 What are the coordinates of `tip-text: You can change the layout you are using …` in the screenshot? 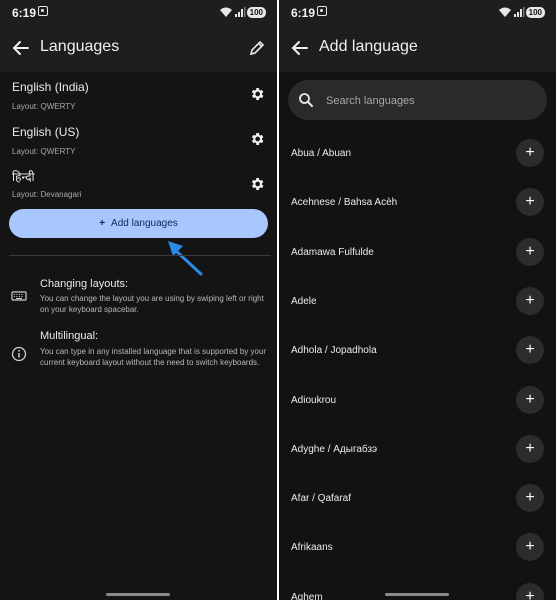 It's located at (152, 304).